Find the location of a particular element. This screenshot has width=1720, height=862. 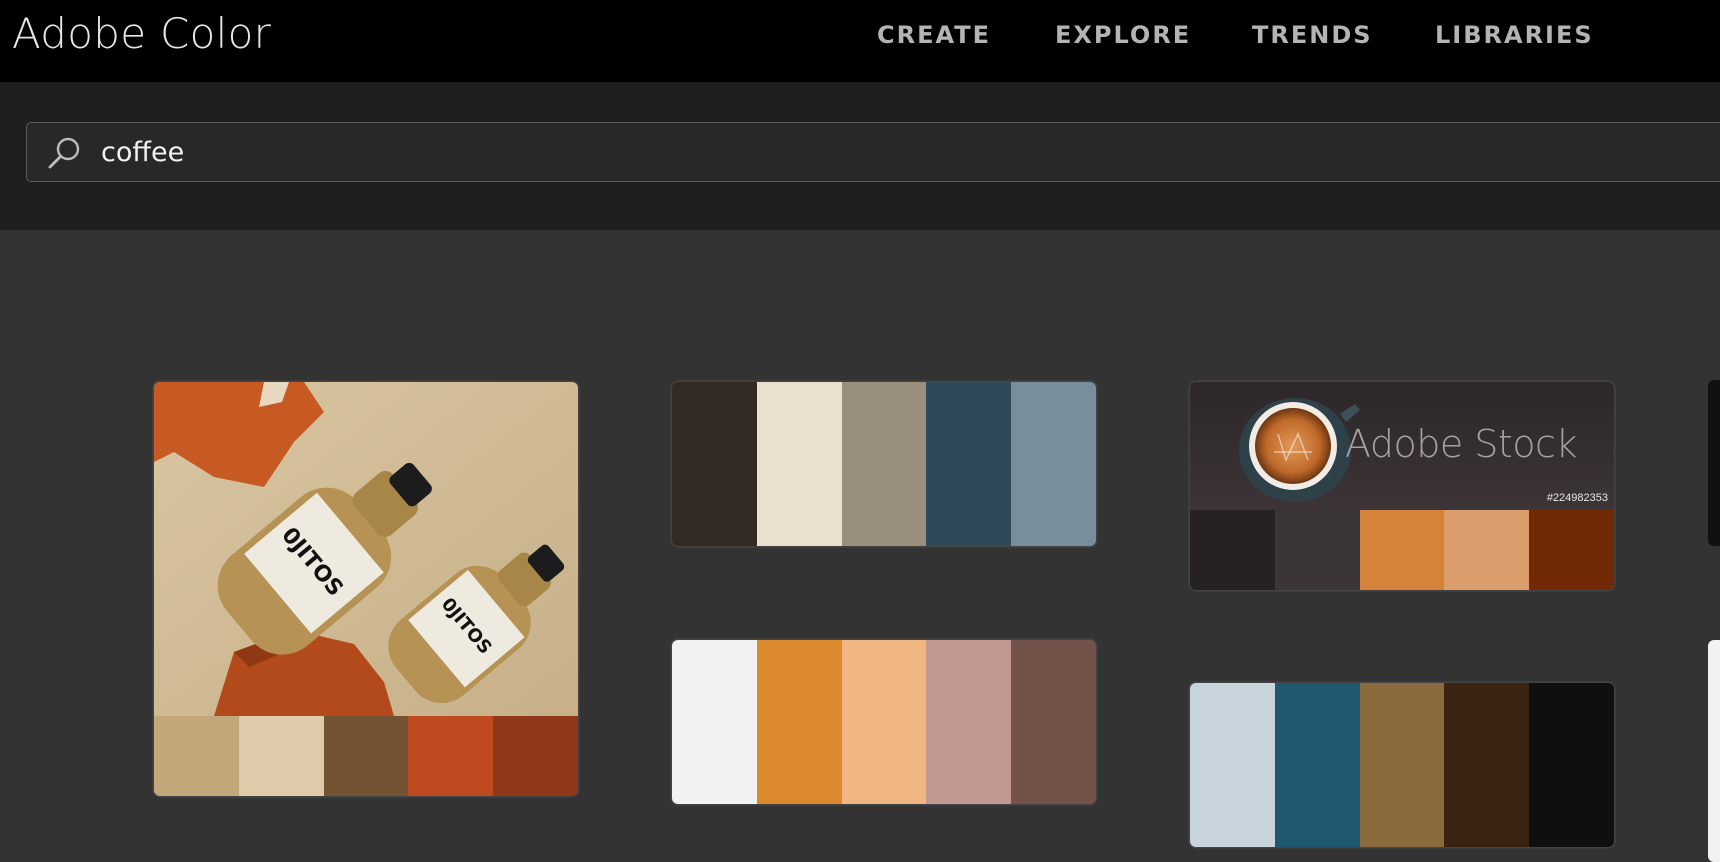

nav-libraries: LIBRARIES is located at coordinates (1514, 35).